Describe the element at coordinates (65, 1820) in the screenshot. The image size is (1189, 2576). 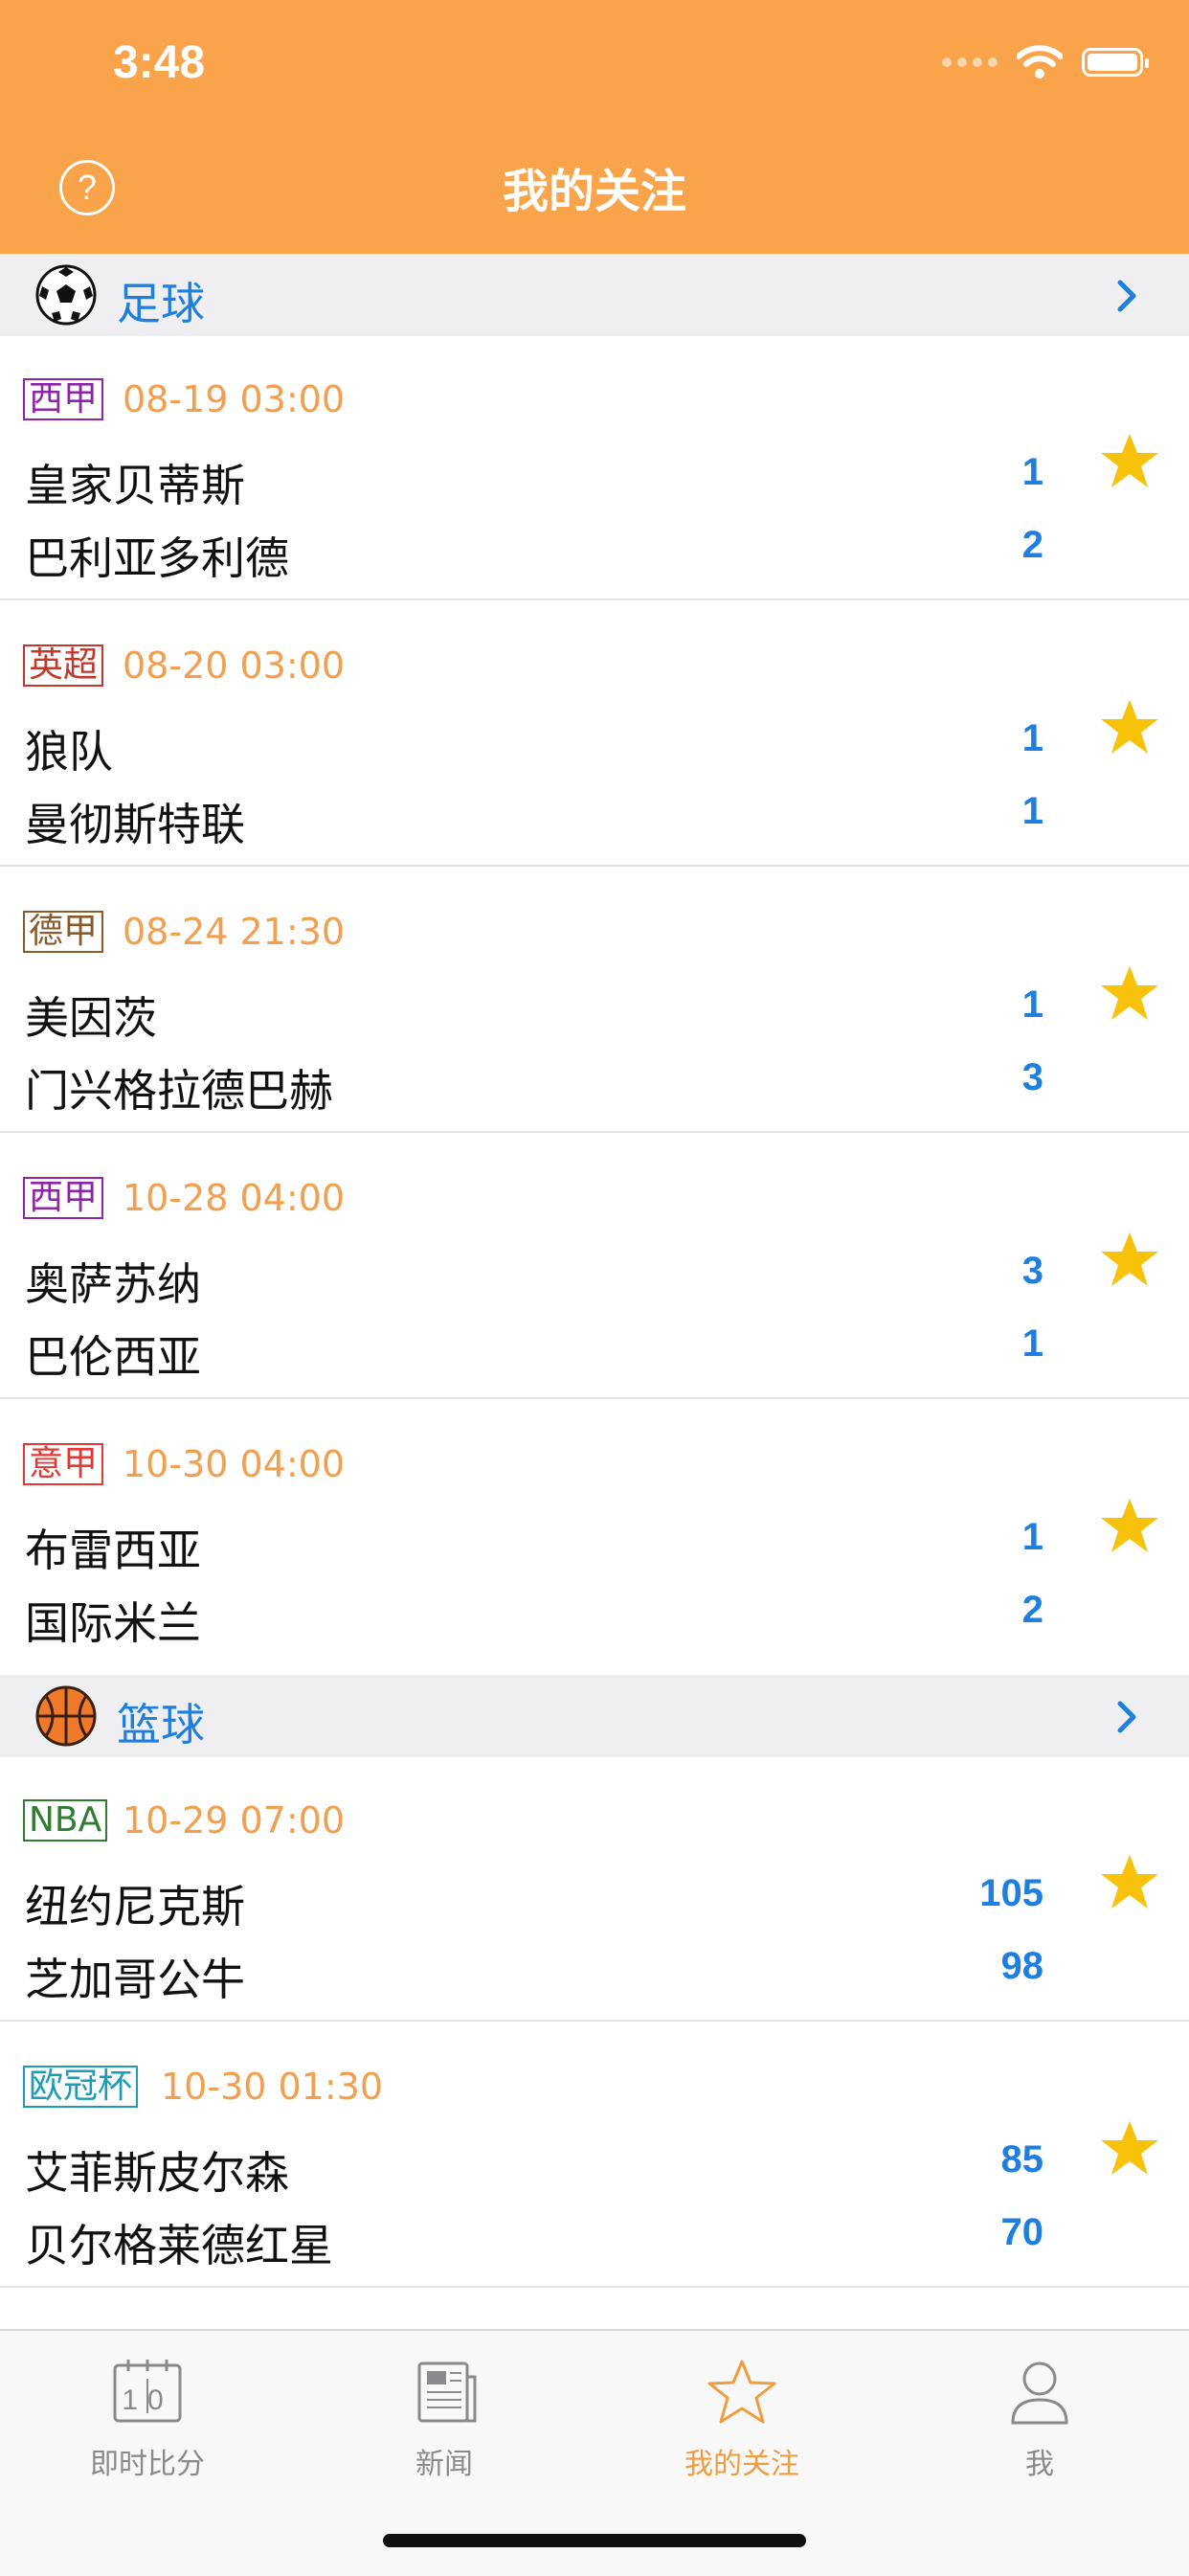
I see `league-badge: NBA` at that location.